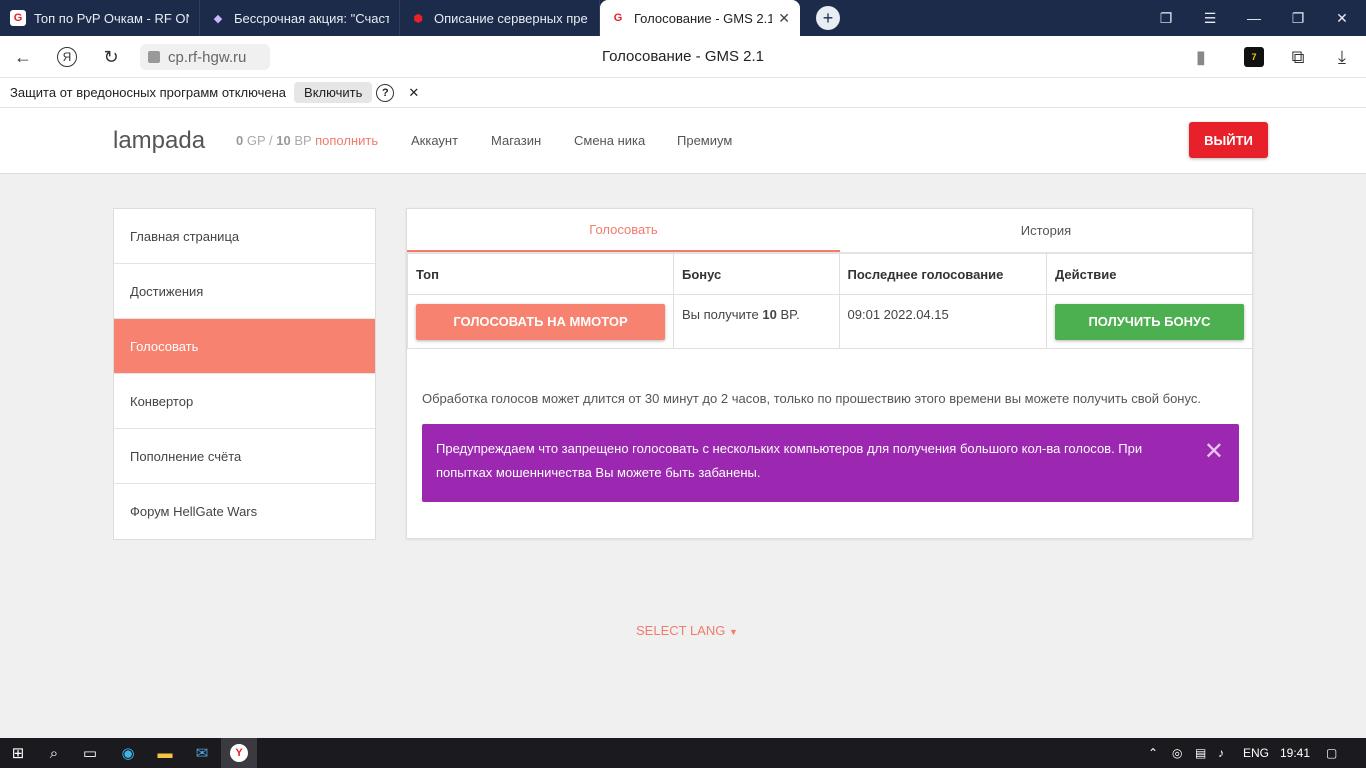 This screenshot has width=1366, height=768. What do you see at coordinates (511, 18) in the screenshot?
I see `browser-tab-label: Описание серверных пре` at bounding box center [511, 18].